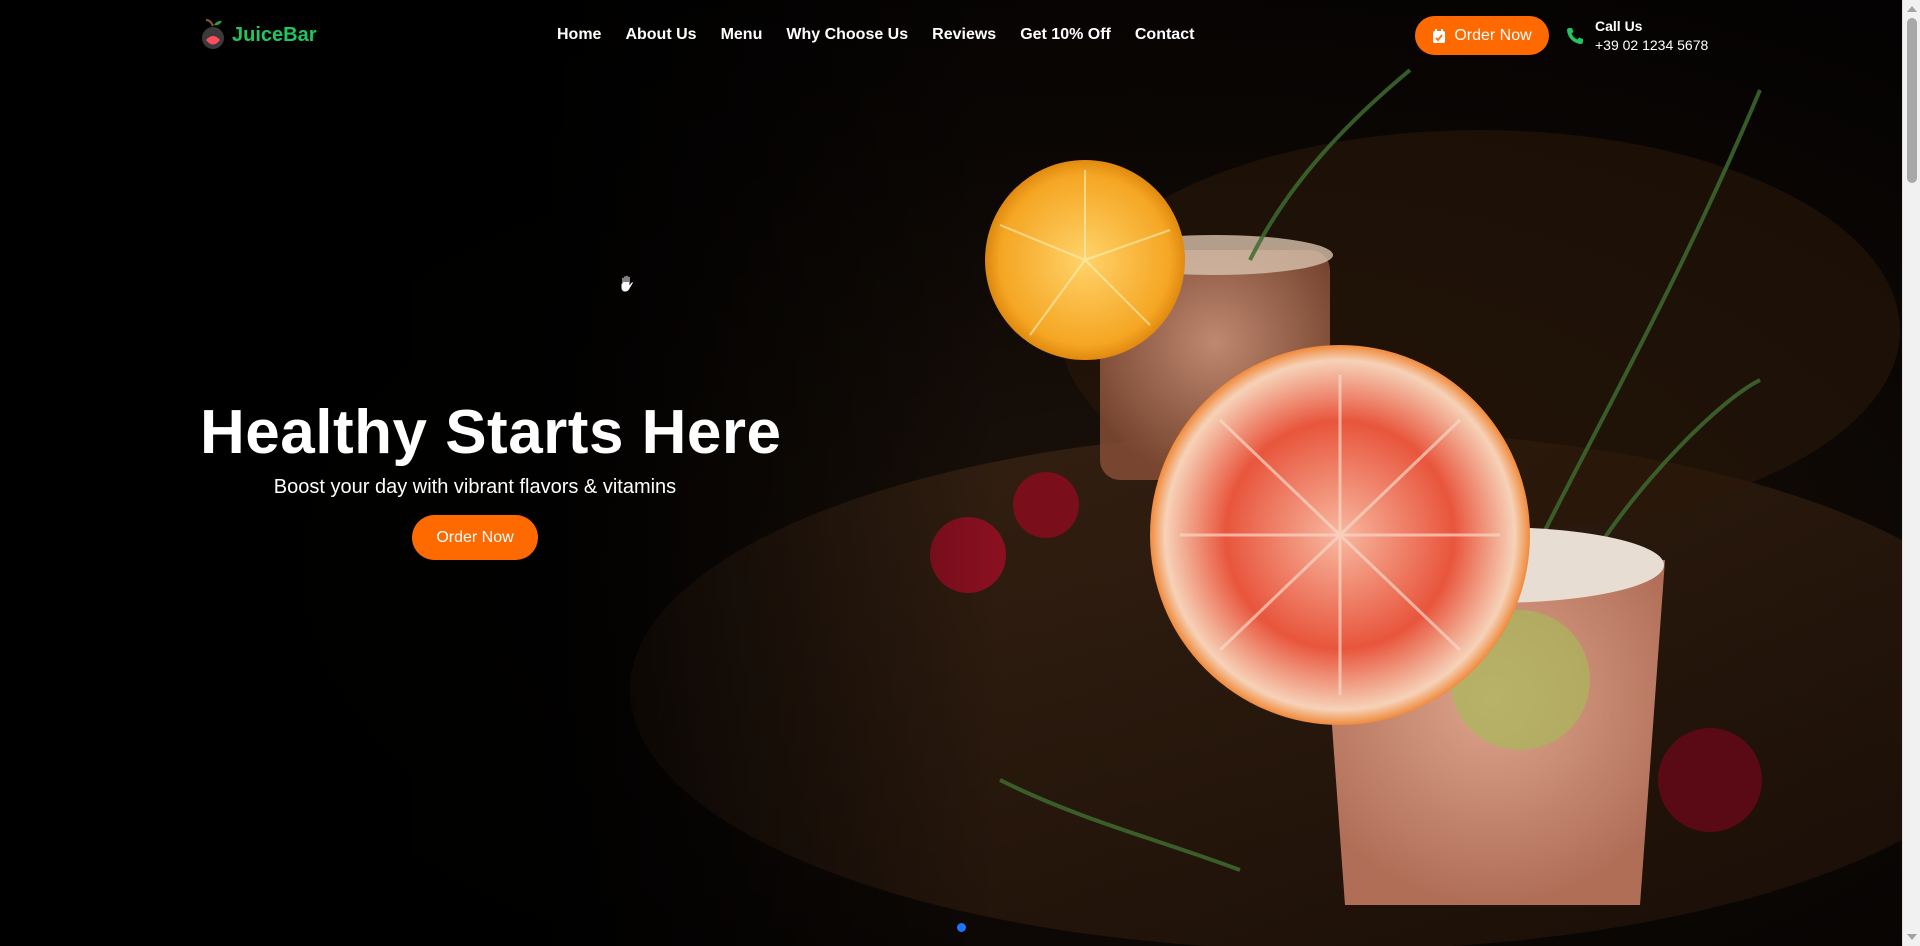 The height and width of the screenshot is (946, 1920). Describe the element at coordinates (847, 35) in the screenshot. I see `nav-why-choose-us: Why Choose Us` at that location.